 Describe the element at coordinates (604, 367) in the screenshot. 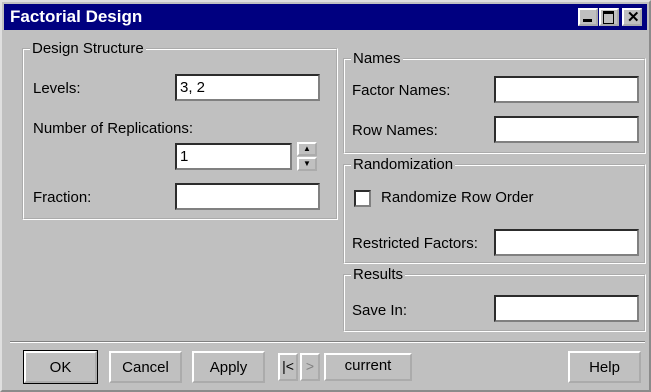

I see `help-button: Help` at that location.